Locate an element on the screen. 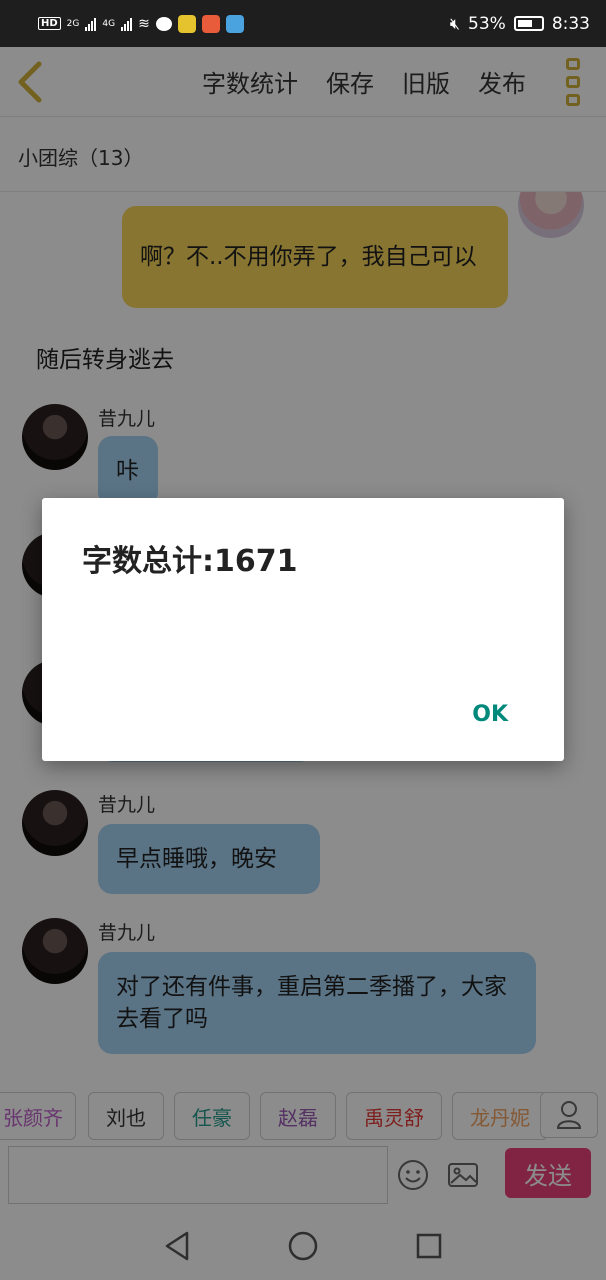 This screenshot has height=1280, width=606. battery-icon is located at coordinates (528, 23).